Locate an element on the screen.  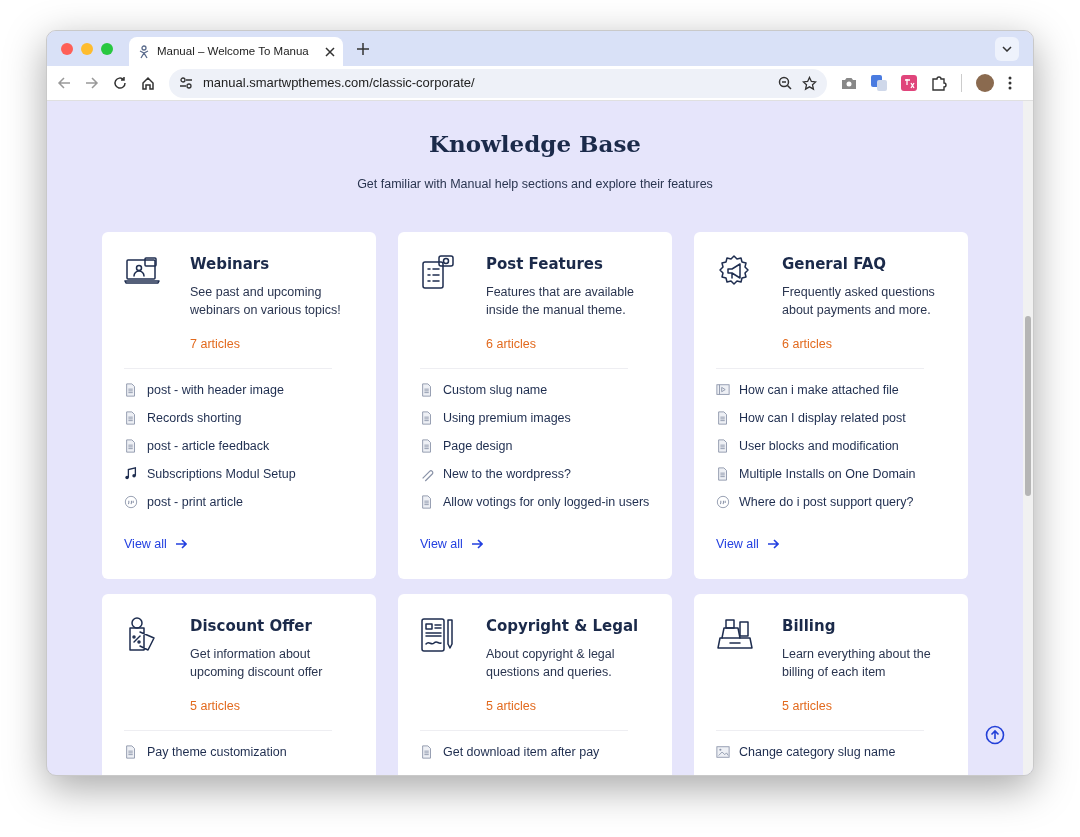
puzzle-icon is located at coordinates (939, 83).